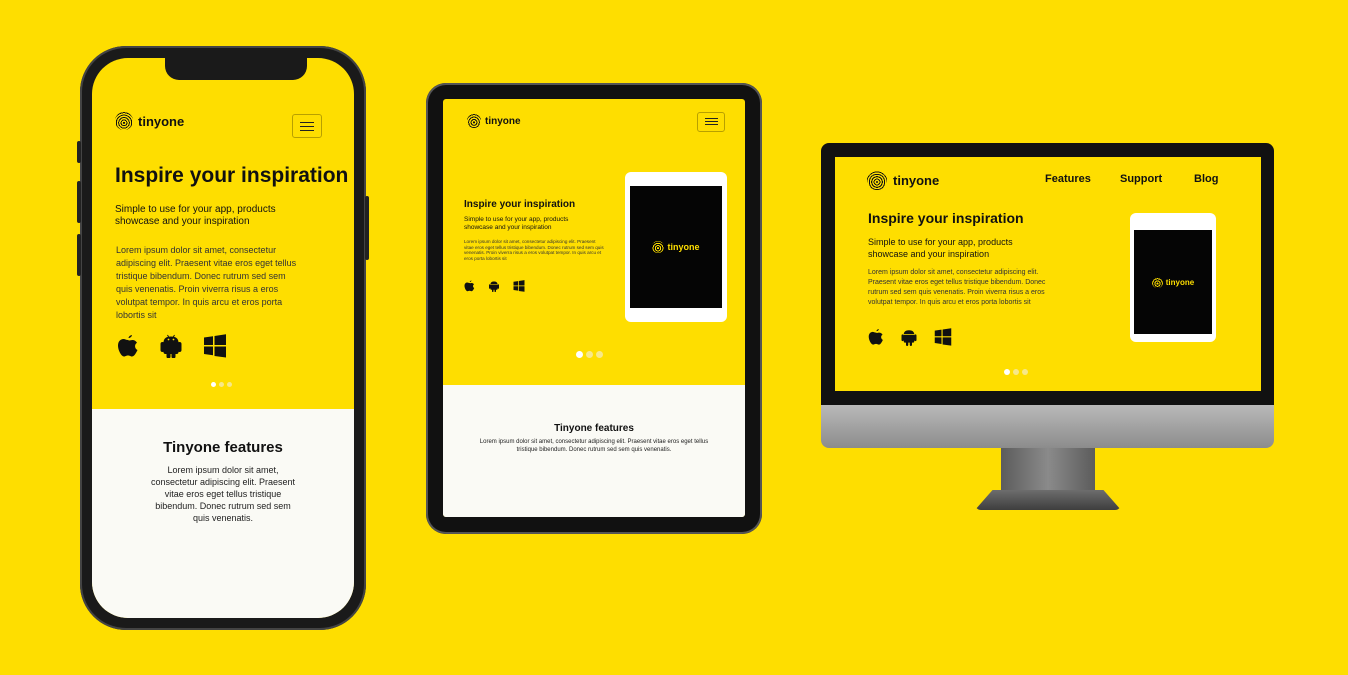 The width and height of the screenshot is (1348, 675). What do you see at coordinates (79, 152) in the screenshot?
I see `phone-mute-switch` at bounding box center [79, 152].